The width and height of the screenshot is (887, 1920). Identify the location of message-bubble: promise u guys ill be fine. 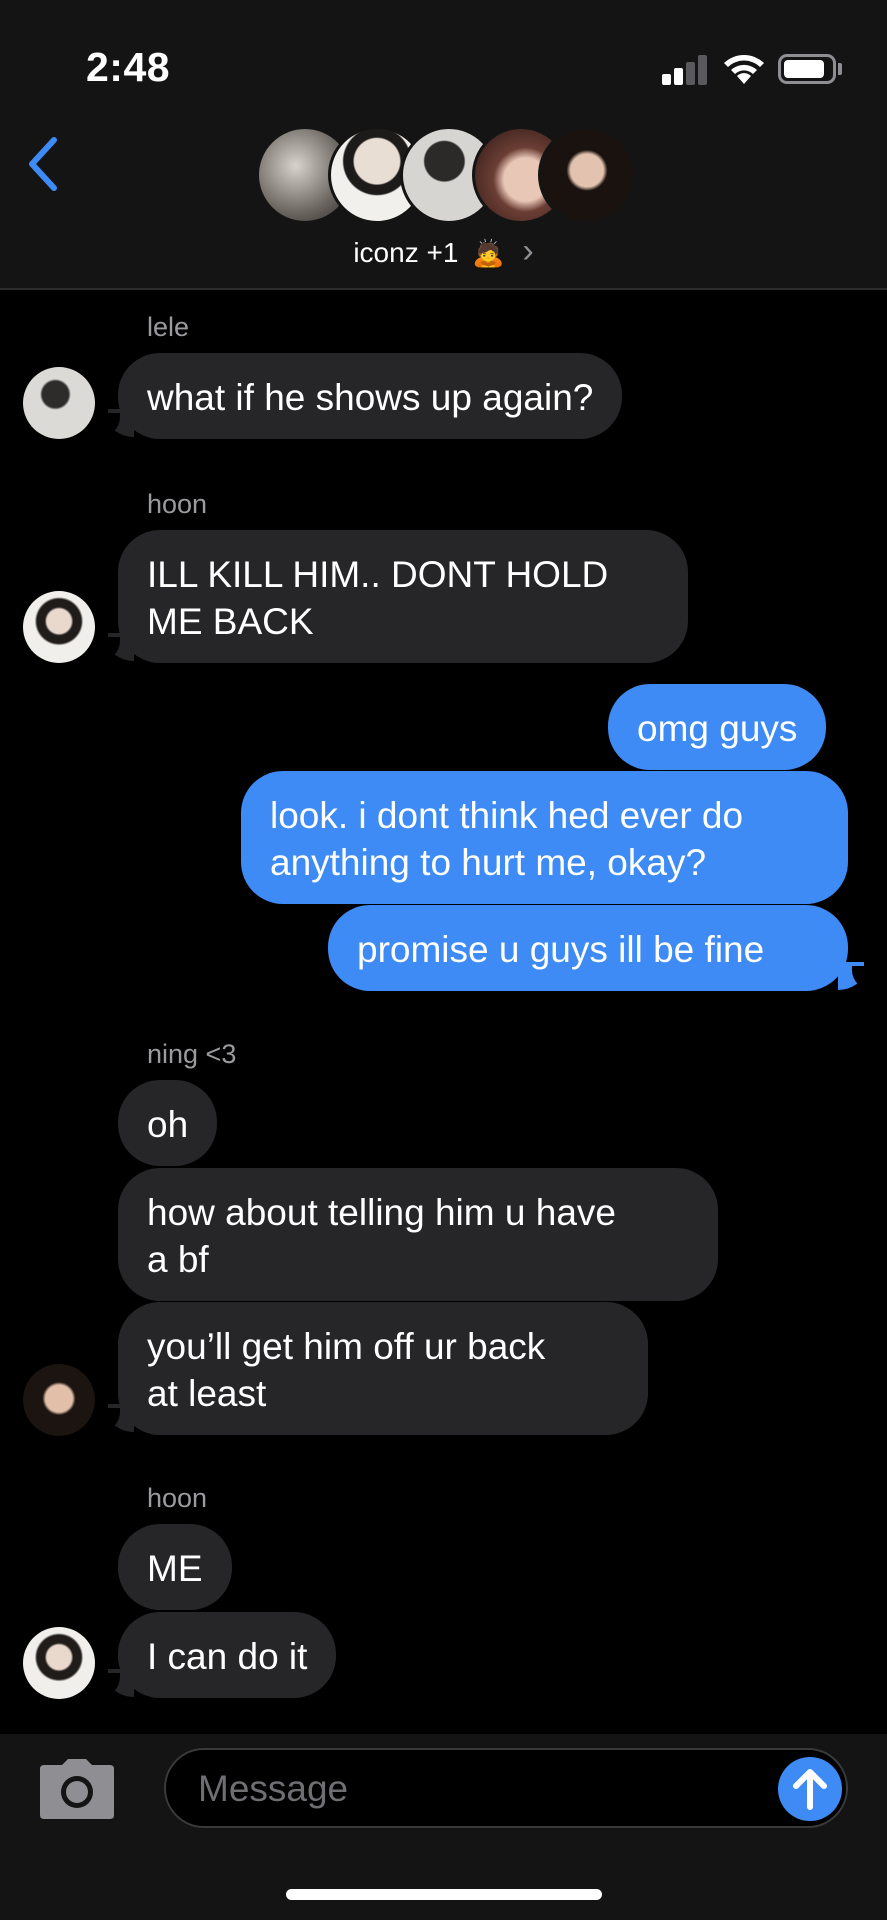
(588, 948).